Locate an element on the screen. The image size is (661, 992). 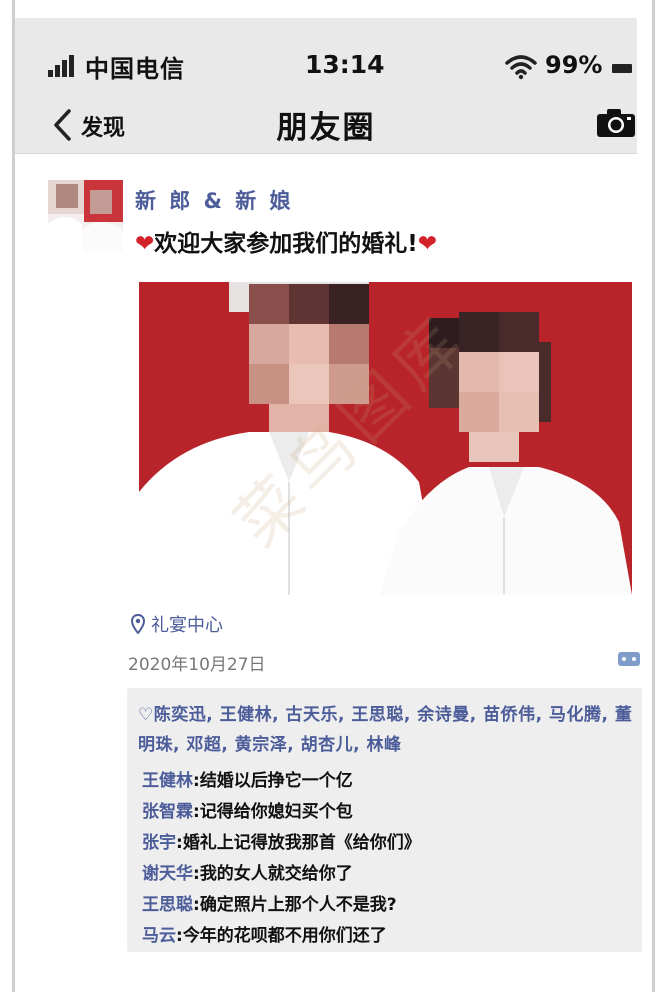
wifi-icon is located at coordinates (521, 67).